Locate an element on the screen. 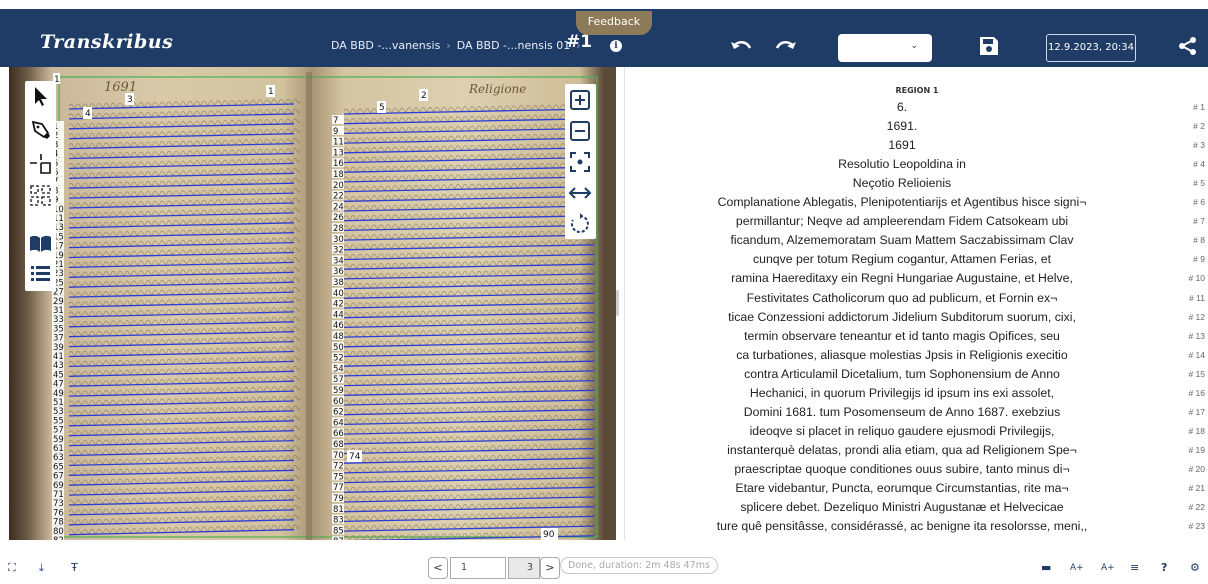  transcription-line: 1691. # 2 is located at coordinates (915, 128).